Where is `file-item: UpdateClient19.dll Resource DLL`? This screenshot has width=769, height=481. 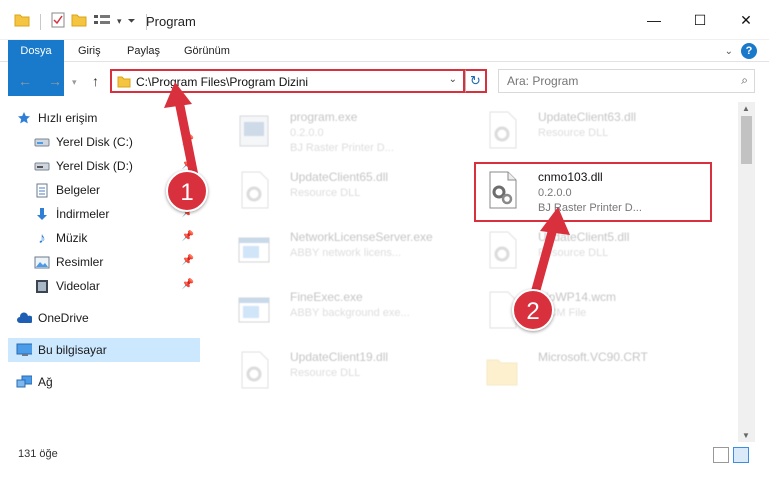 file-item: UpdateClient19.dll Resource DLL is located at coordinates (346, 372).